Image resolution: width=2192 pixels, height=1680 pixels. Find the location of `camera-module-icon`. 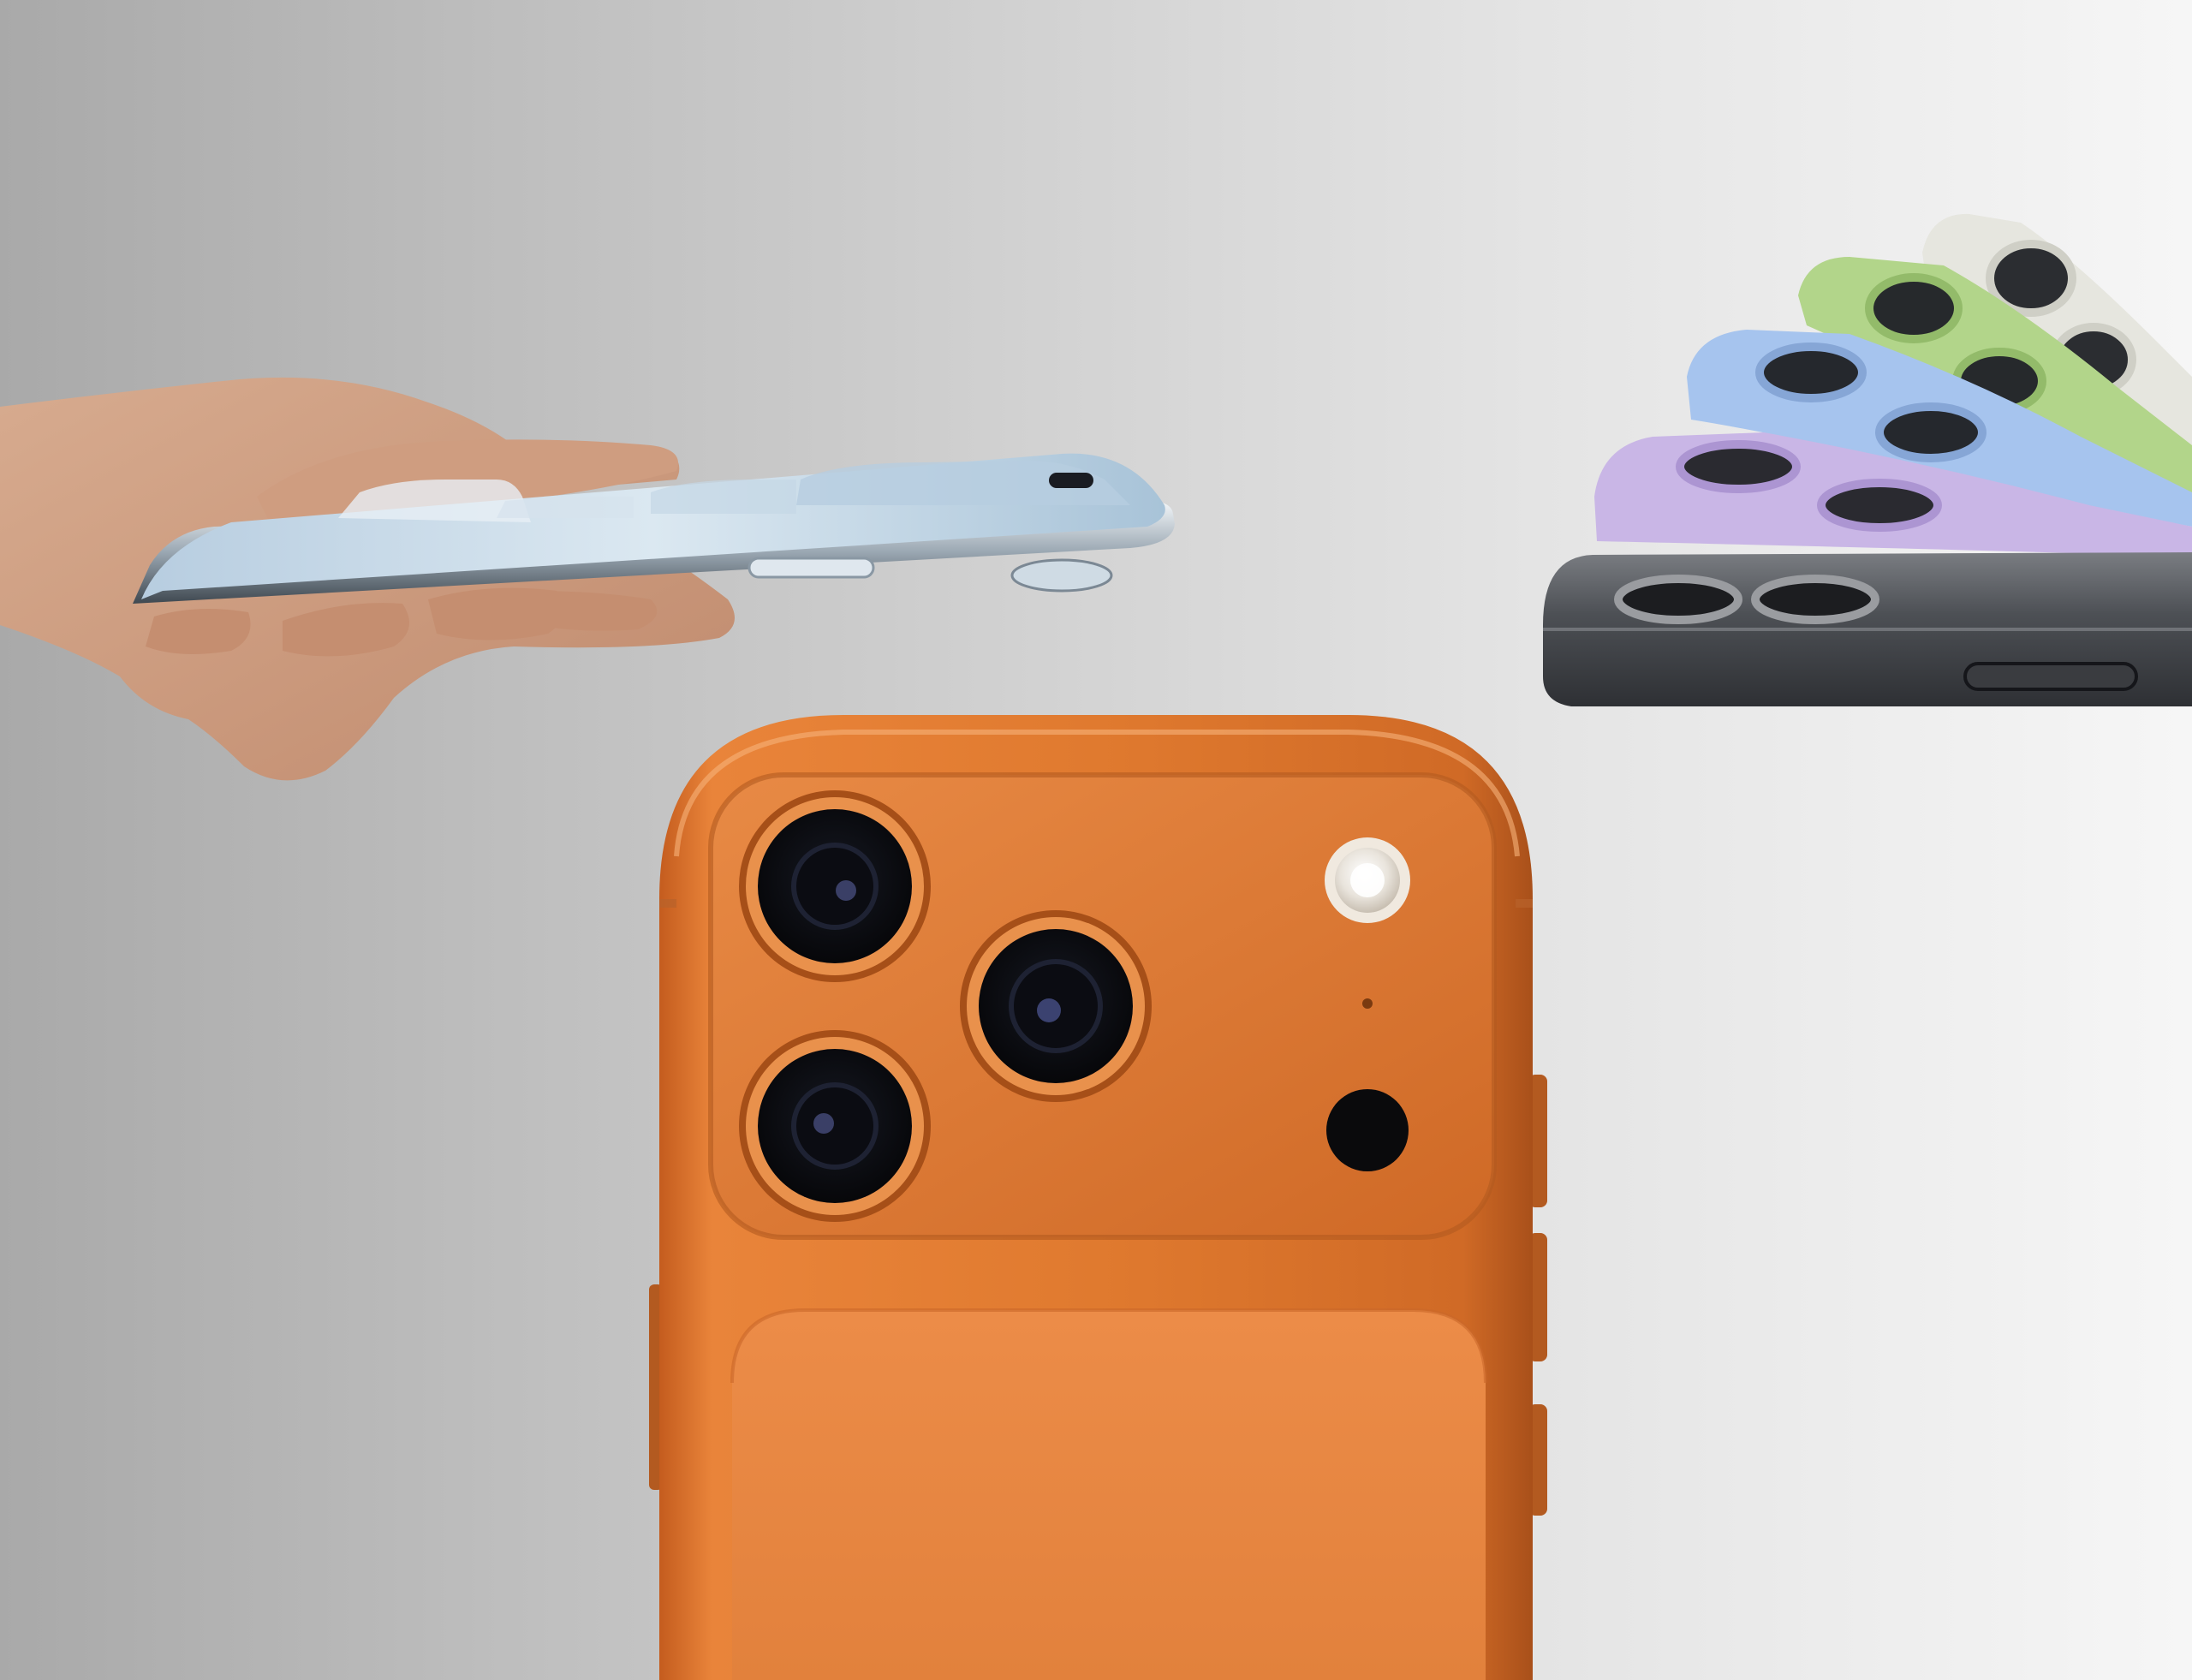

camera-module-icon is located at coordinates (1071, 480).